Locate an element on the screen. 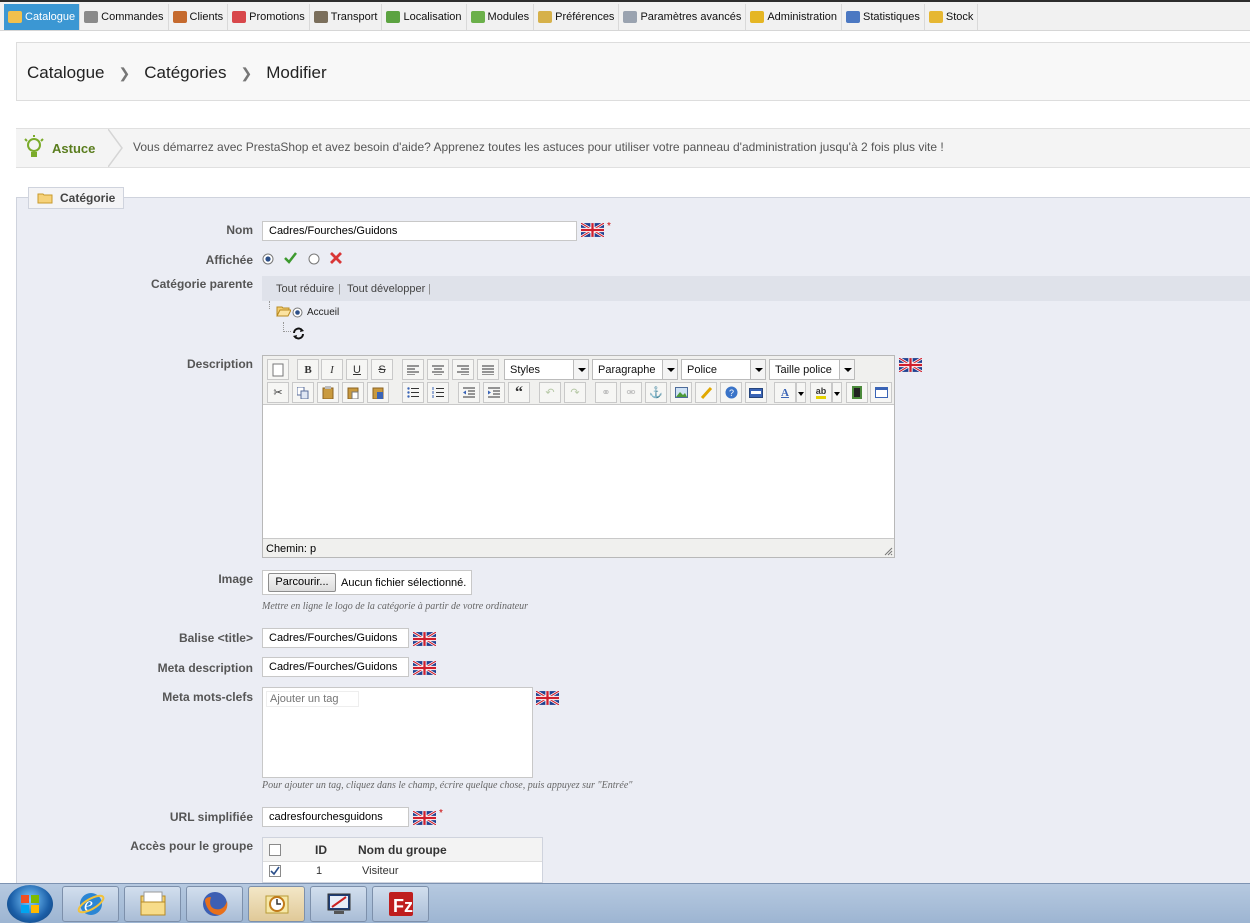 The height and width of the screenshot is (923, 1250). cleanup-icon is located at coordinates (706, 392).